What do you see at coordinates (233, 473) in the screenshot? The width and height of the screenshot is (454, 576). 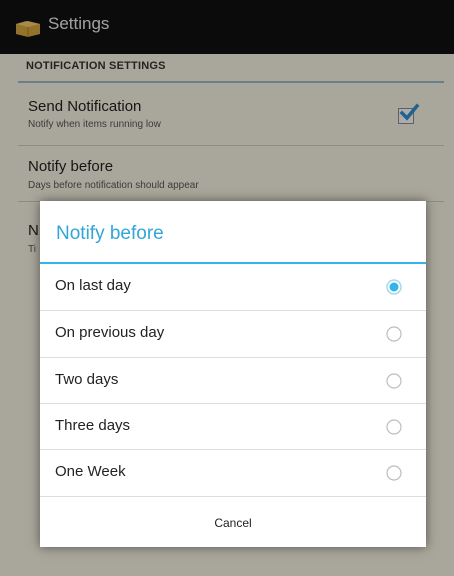 I see `option-one-week: One Week` at bounding box center [233, 473].